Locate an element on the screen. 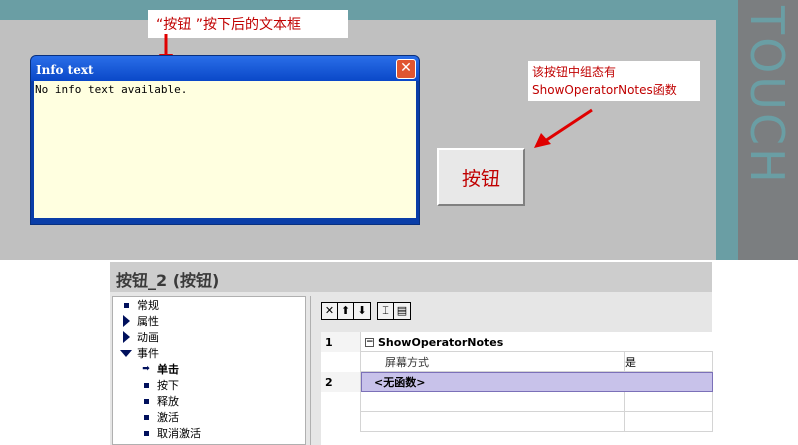  table-row: 2 <无函数> is located at coordinates (517, 382).